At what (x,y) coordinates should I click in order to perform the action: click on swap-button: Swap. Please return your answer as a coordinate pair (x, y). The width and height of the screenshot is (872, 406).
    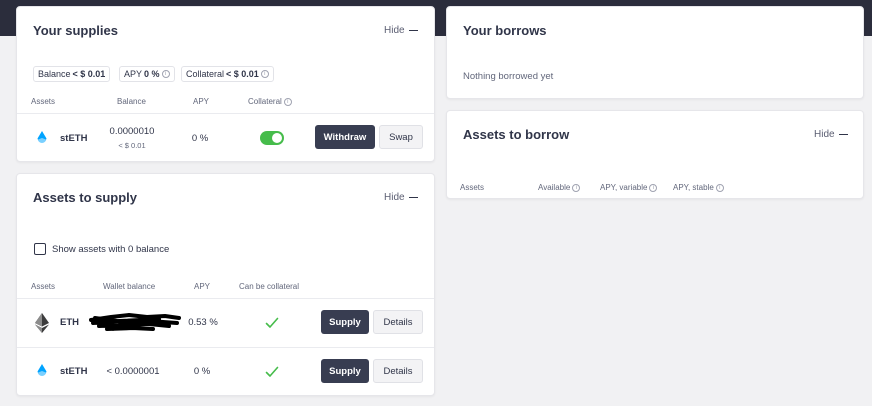
    Looking at the image, I should click on (401, 137).